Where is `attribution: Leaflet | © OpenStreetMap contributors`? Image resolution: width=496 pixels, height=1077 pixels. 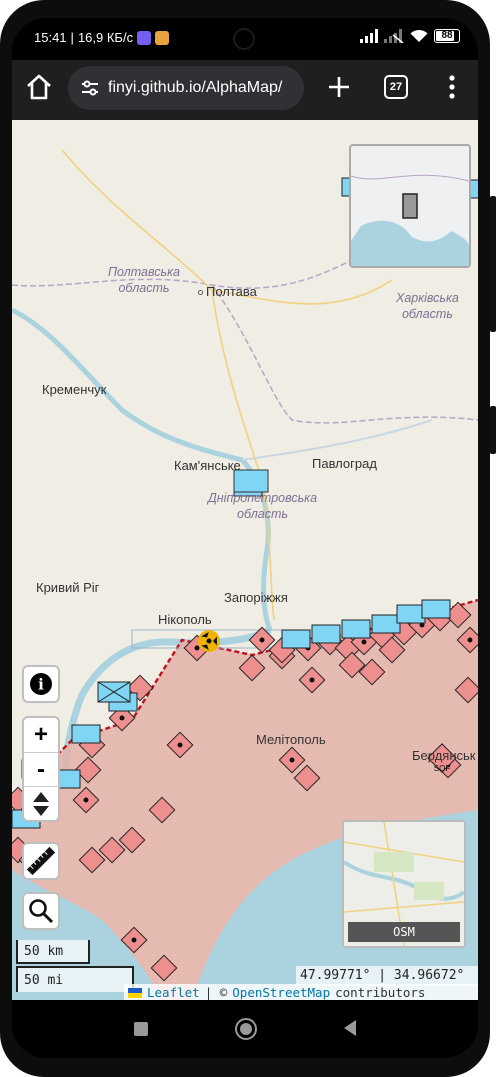 attribution: Leaflet | © OpenStreetMap contributors is located at coordinates (301, 992).